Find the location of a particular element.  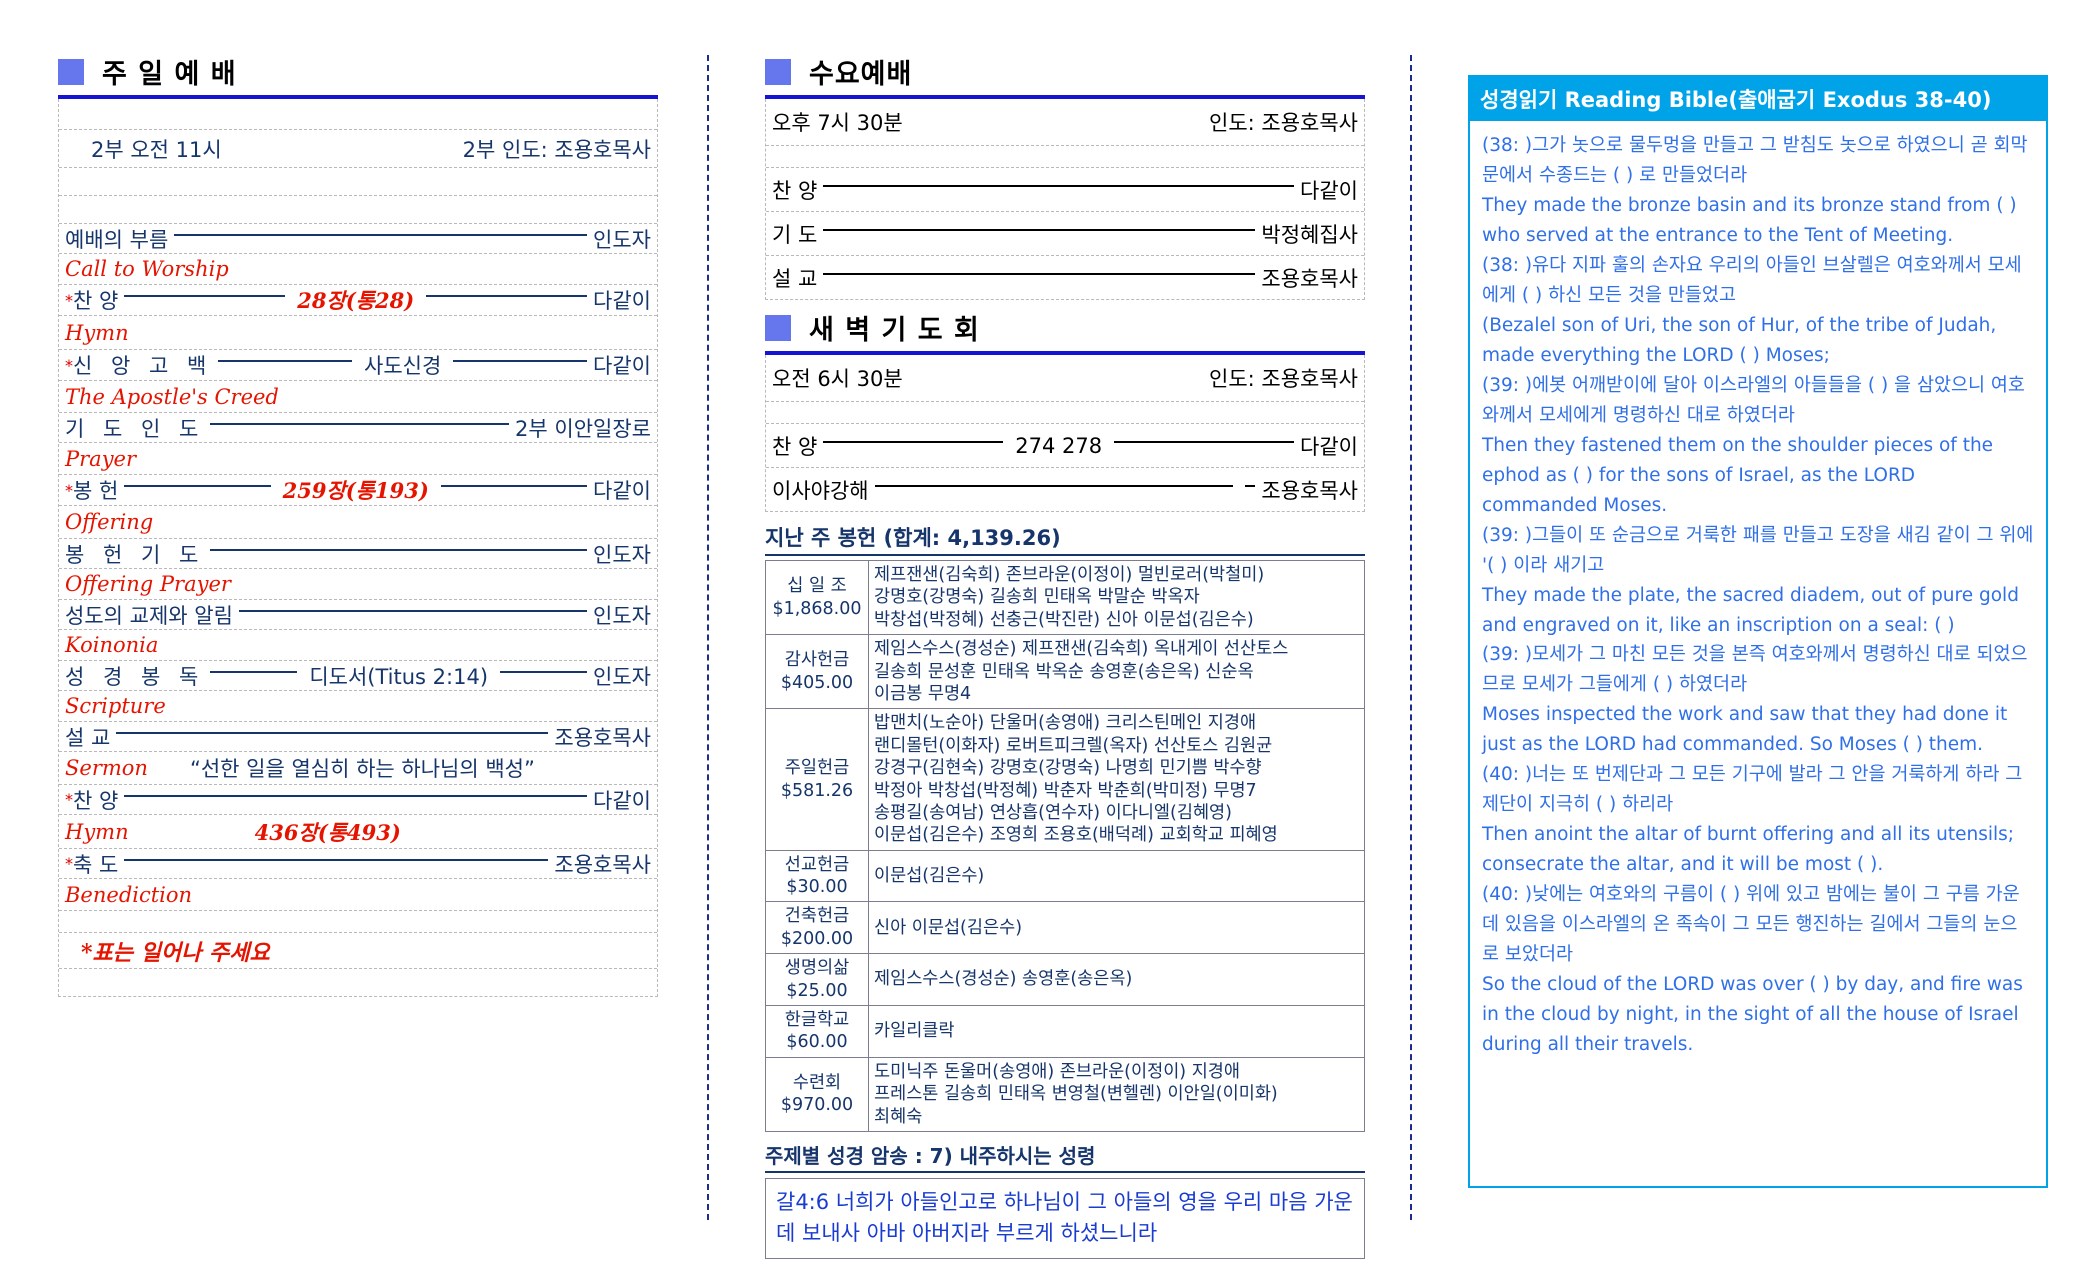

offering-donor-names: 제임스수스(경성순) 송영훈(송은옥) is located at coordinates (1116, 980).